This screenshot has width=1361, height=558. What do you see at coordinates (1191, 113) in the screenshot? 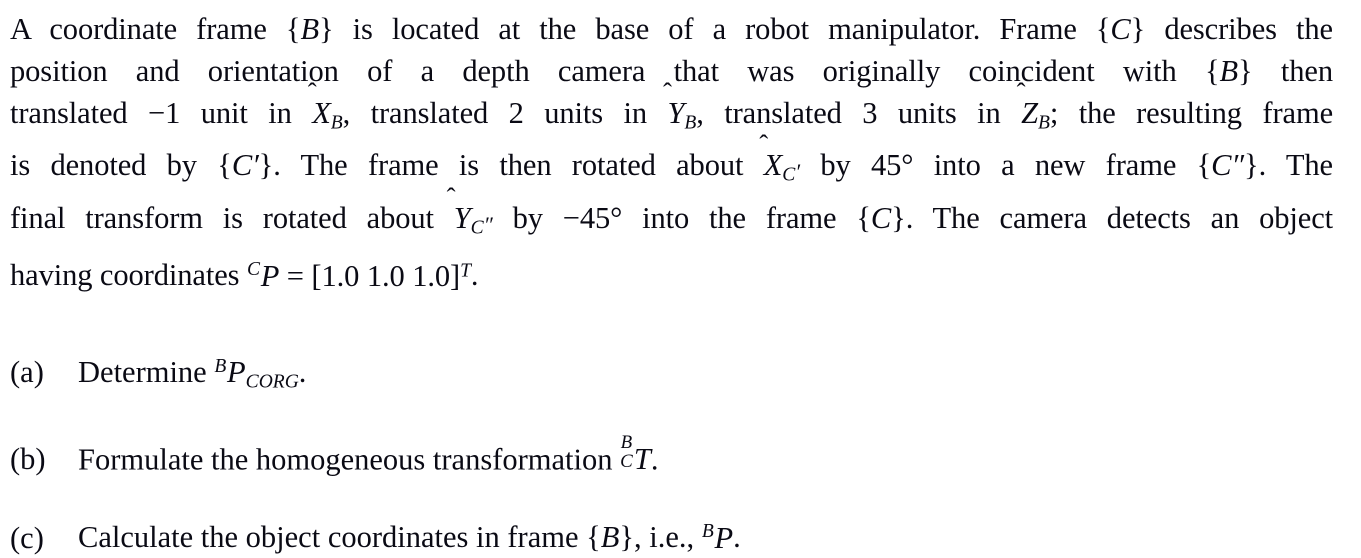
I see `line3-text-d: ; the resulting frame` at bounding box center [1191, 113].